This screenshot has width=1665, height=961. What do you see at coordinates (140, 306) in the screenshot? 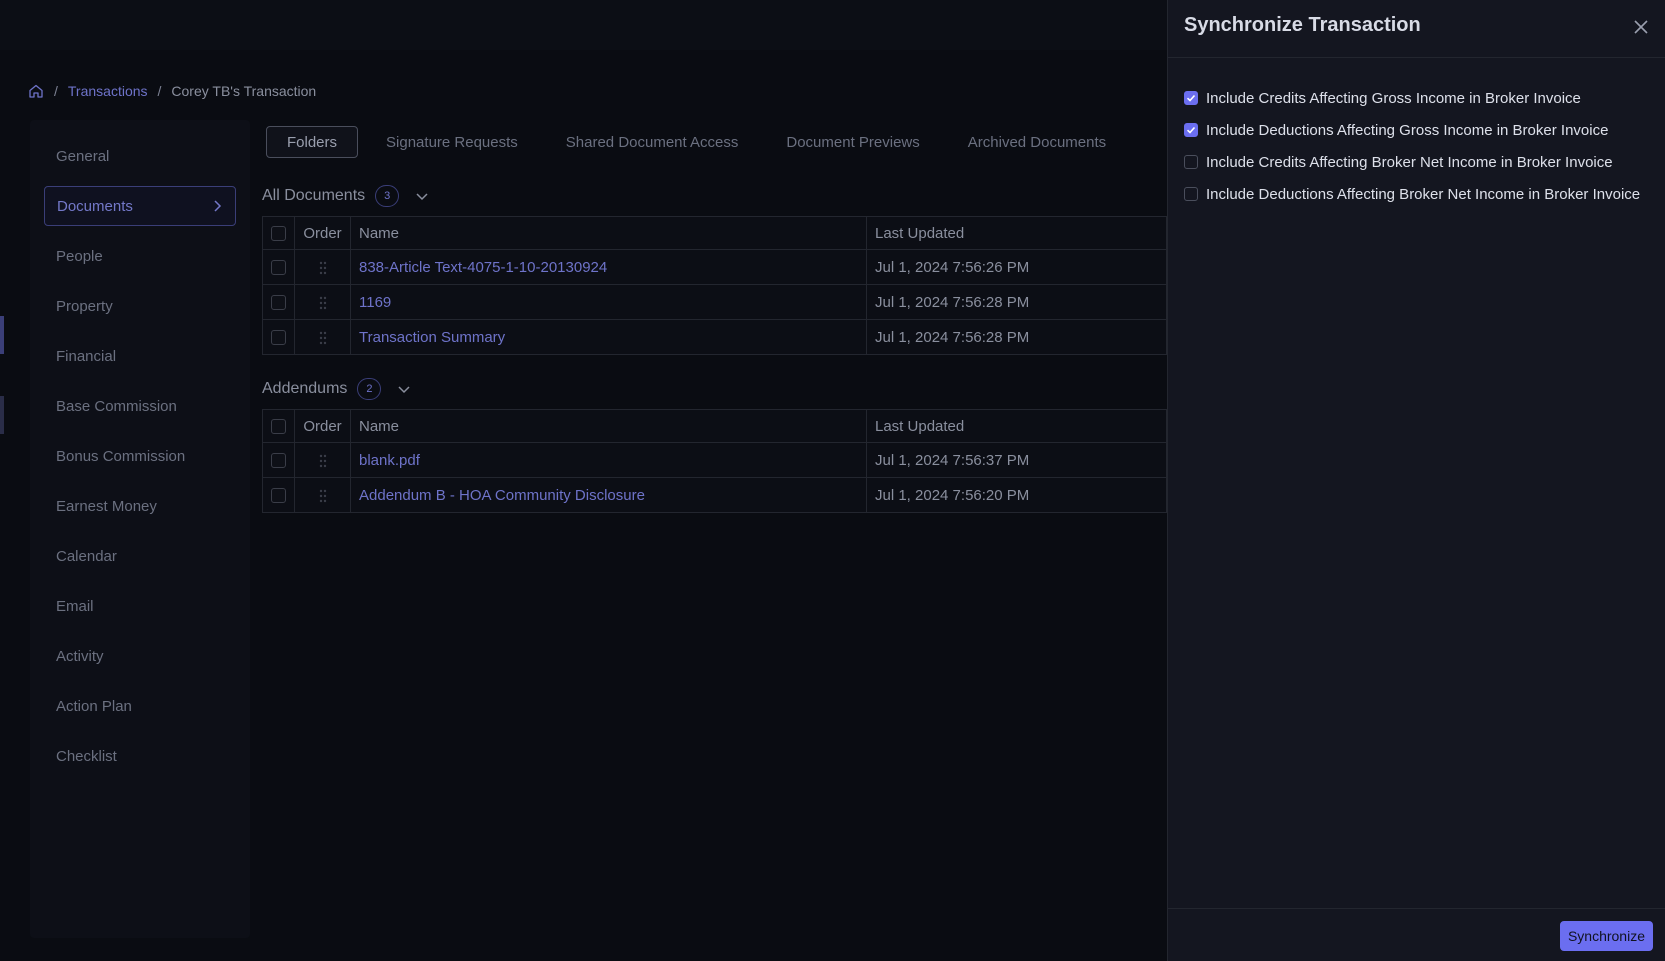
I see `sidebar-item-property: Property` at bounding box center [140, 306].